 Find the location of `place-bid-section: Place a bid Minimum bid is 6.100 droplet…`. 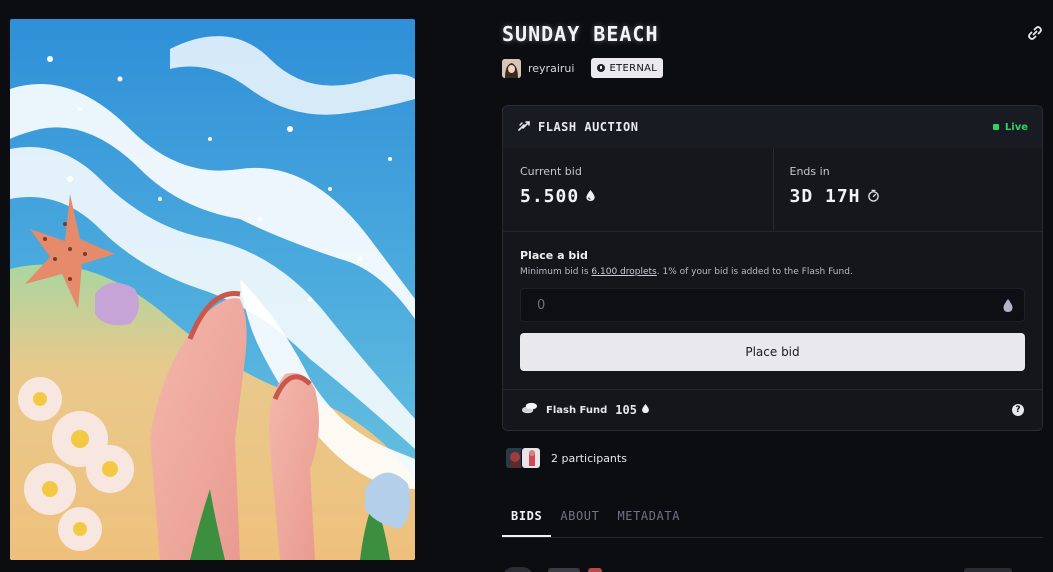

place-bid-section: Place a bid Minimum bid is 6.100 droplet… is located at coordinates (772, 311).